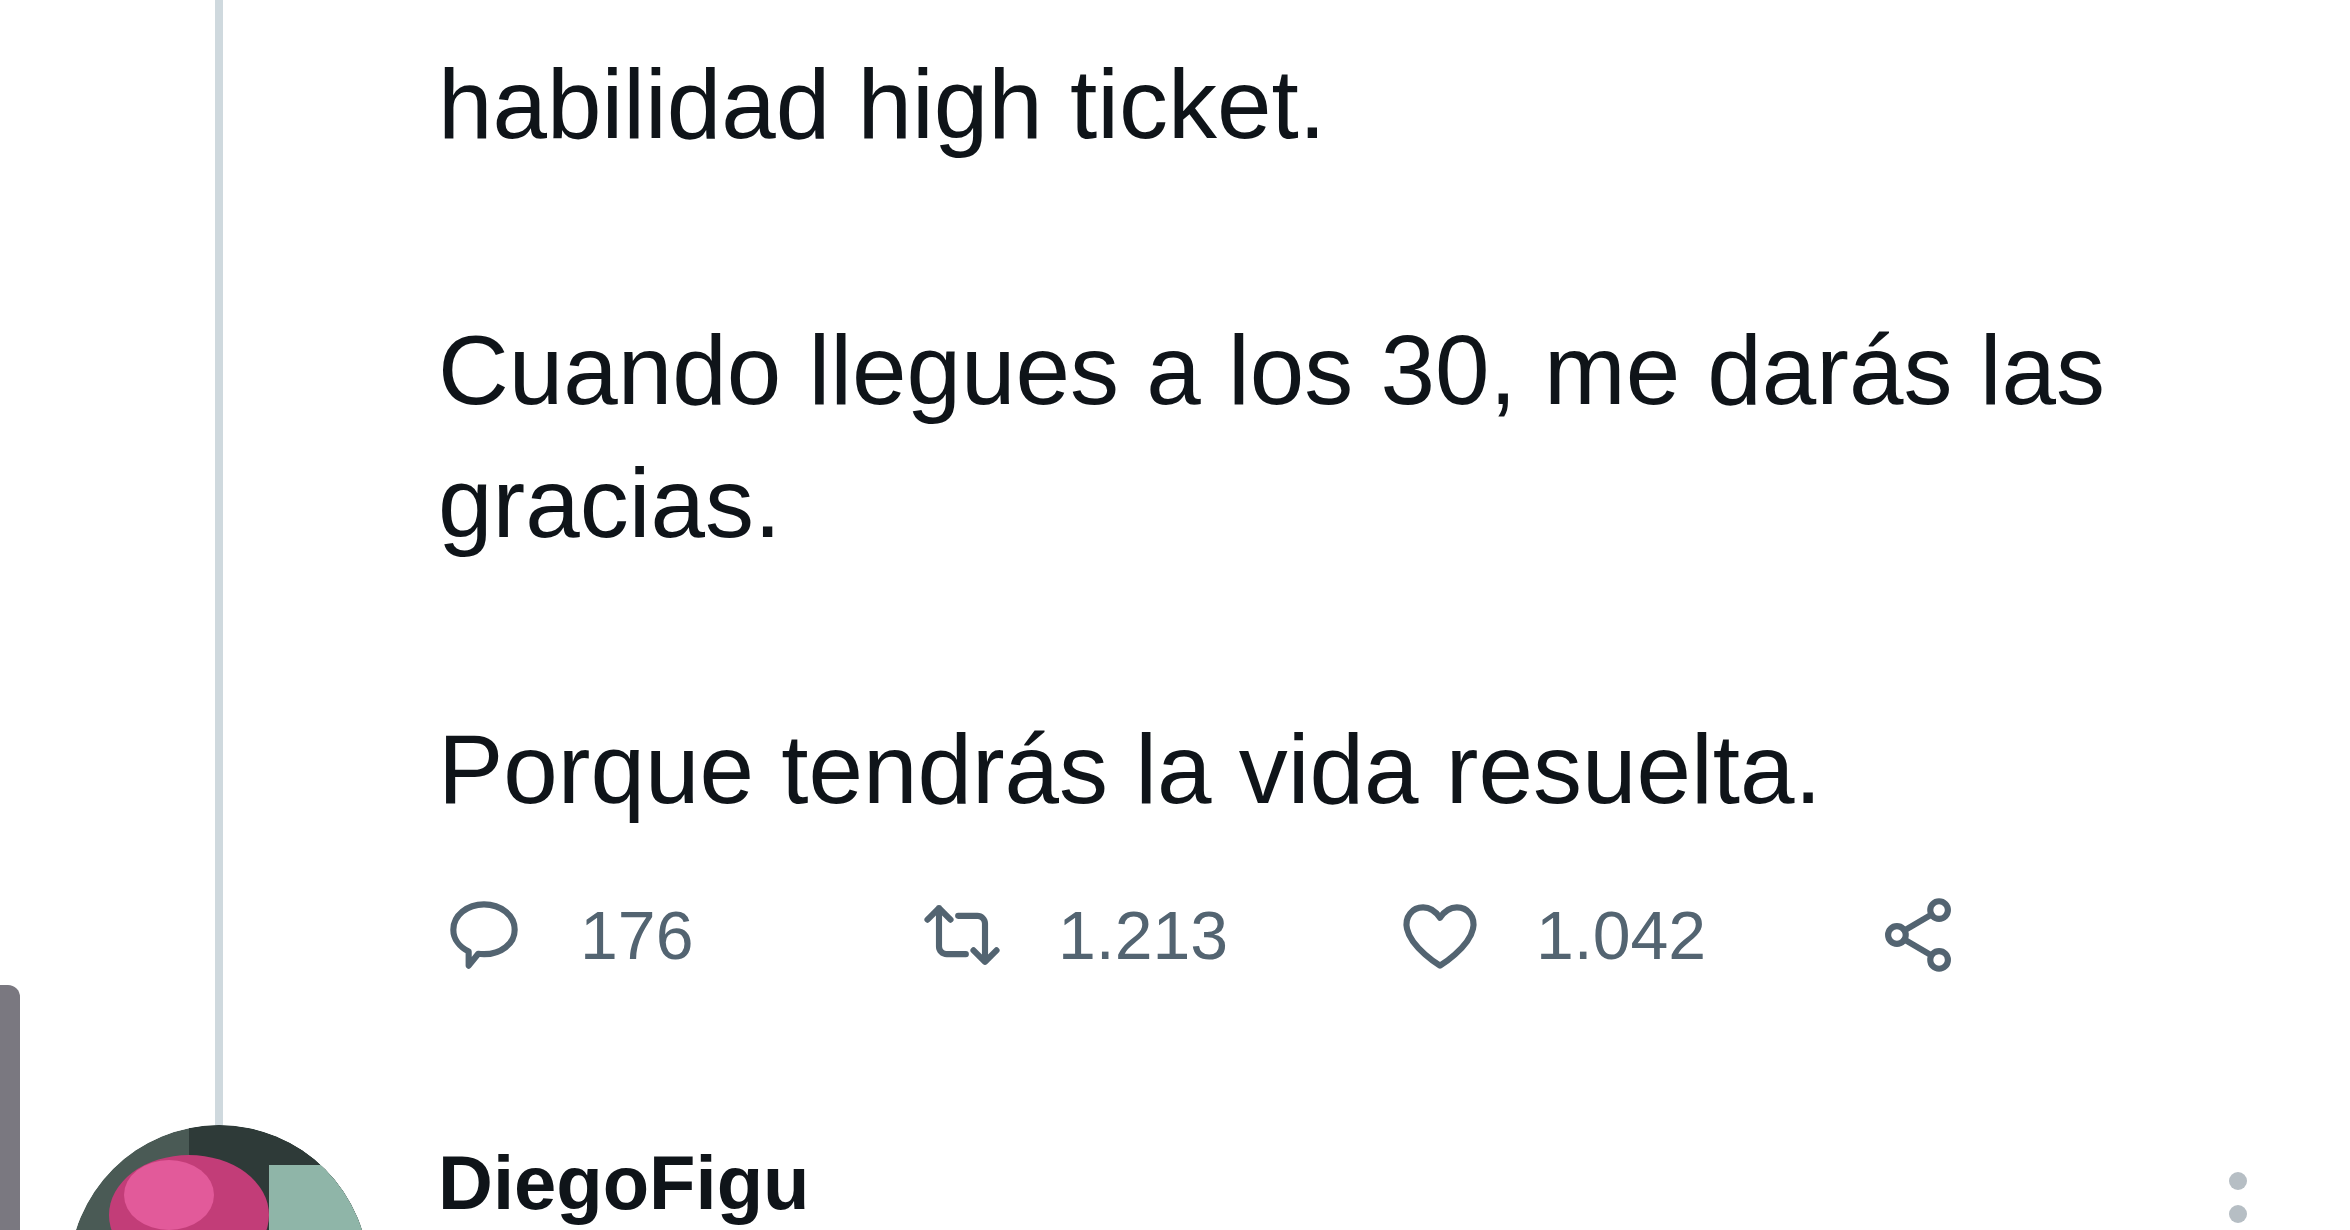  What do you see at coordinates (624, 1183) in the screenshot?
I see `author-name: DiegoFigu` at bounding box center [624, 1183].